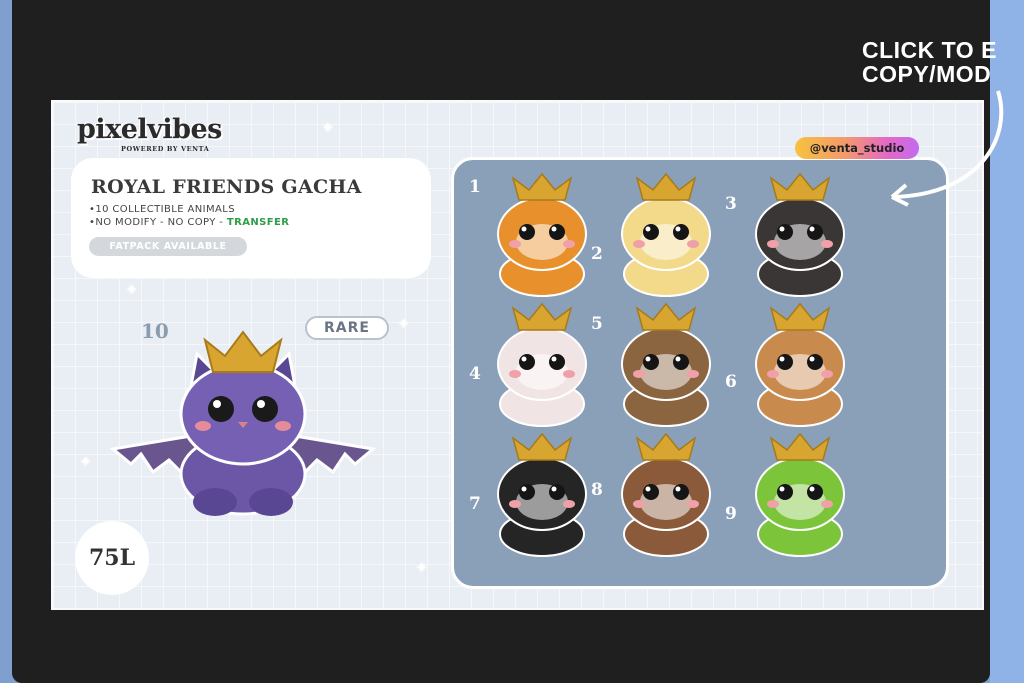 The image size is (1024, 683). Describe the element at coordinates (731, 514) in the screenshot. I see `item-number: 9` at that location.